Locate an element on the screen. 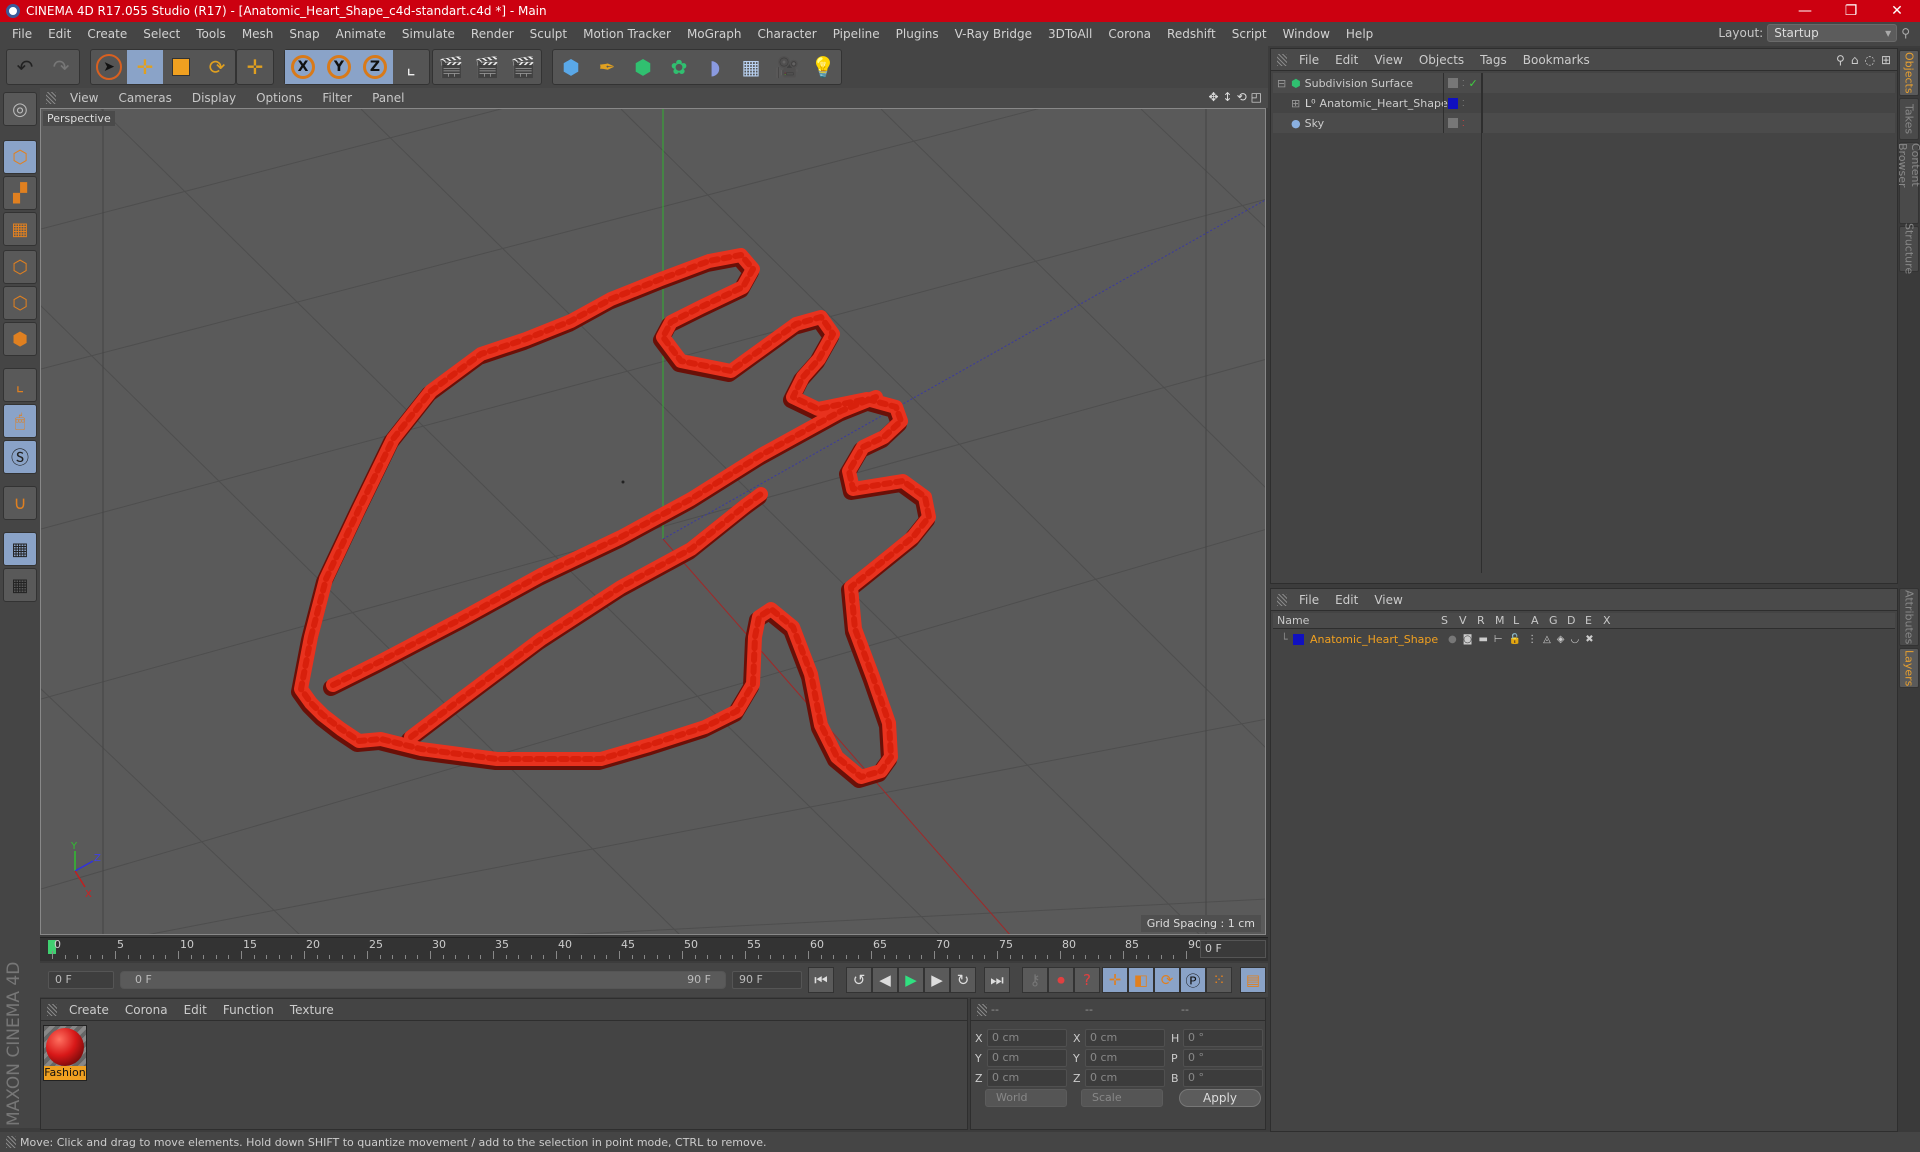 The image size is (1920, 1152). locked-workplane-icon: ▦ is located at coordinates (20, 585).